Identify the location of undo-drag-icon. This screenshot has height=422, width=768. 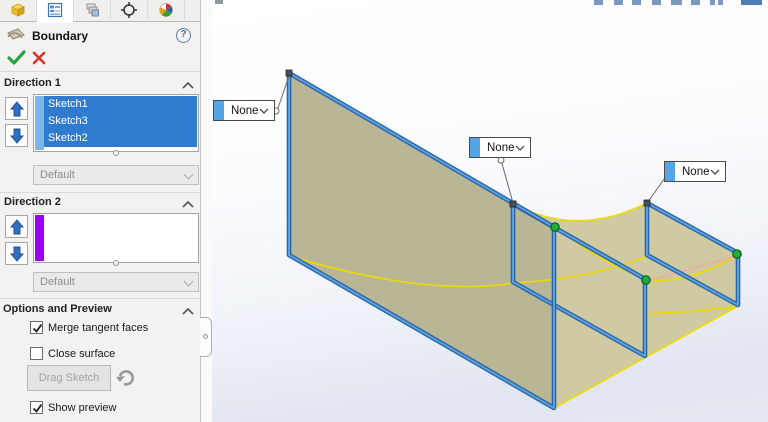
(126, 379).